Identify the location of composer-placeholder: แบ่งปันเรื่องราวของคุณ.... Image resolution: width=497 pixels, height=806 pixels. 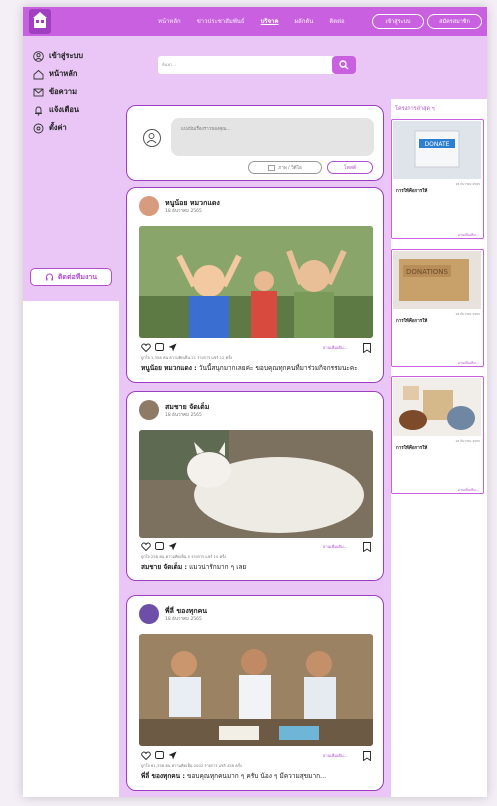
(206, 129).